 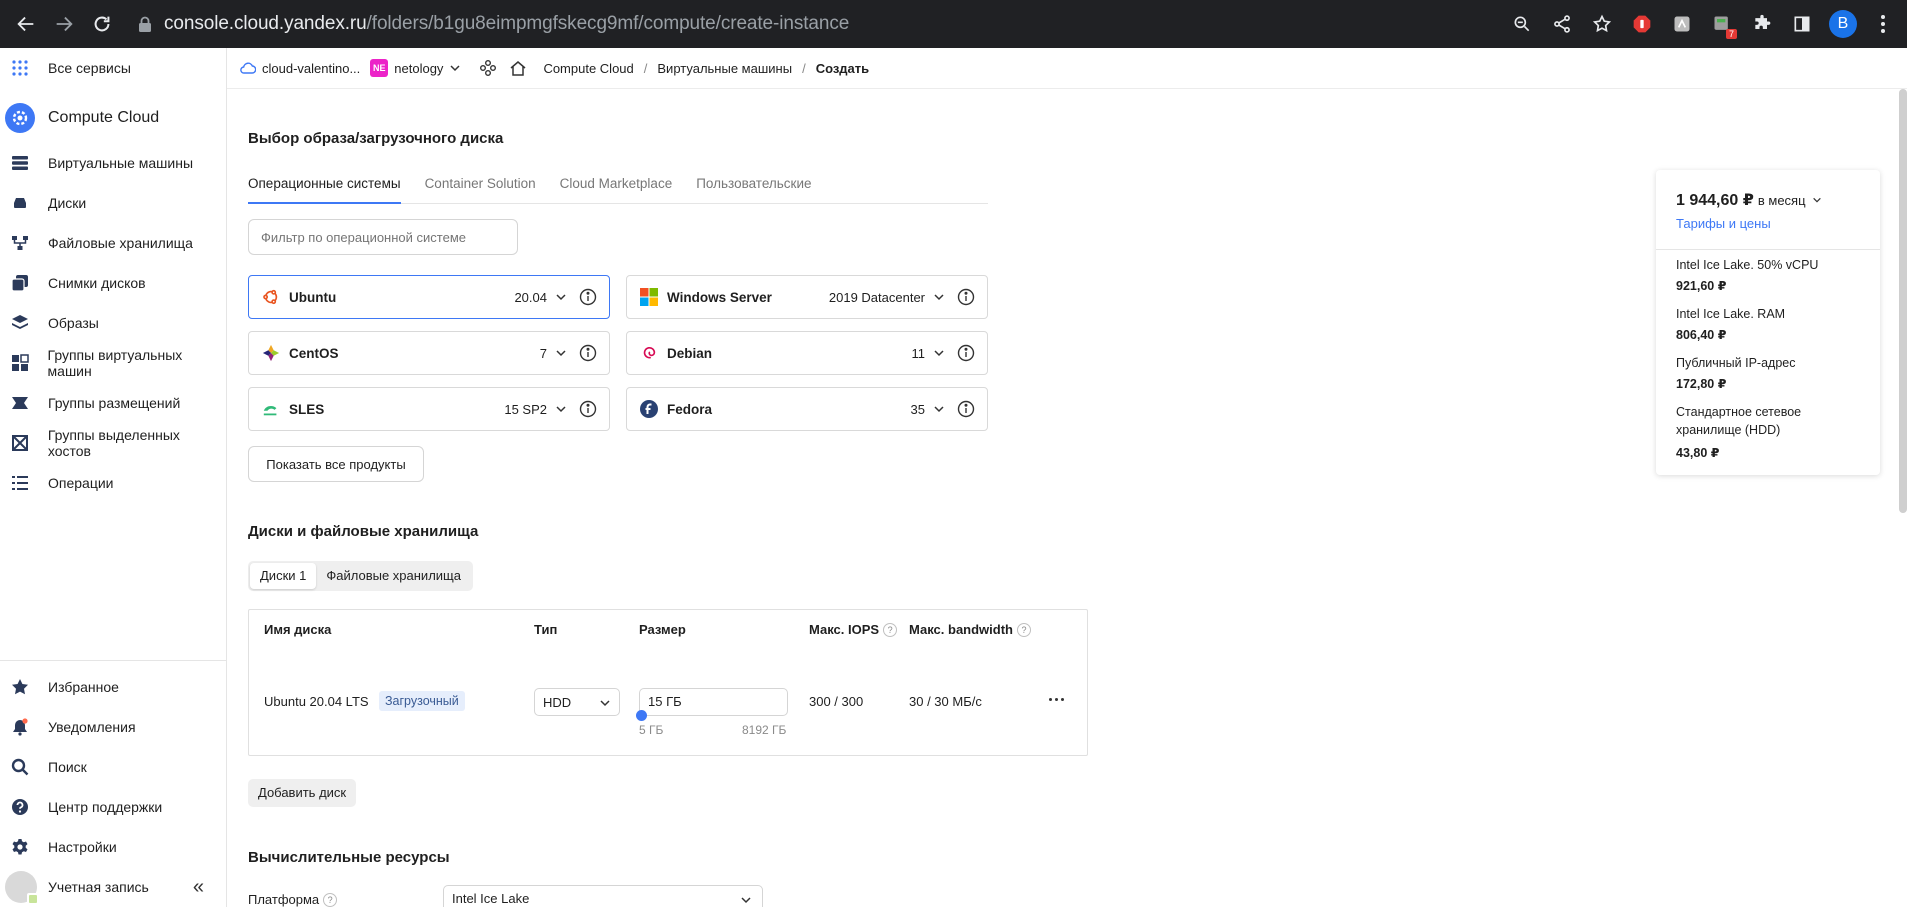 I want to click on os-name: Windows Server, so click(x=719, y=297).